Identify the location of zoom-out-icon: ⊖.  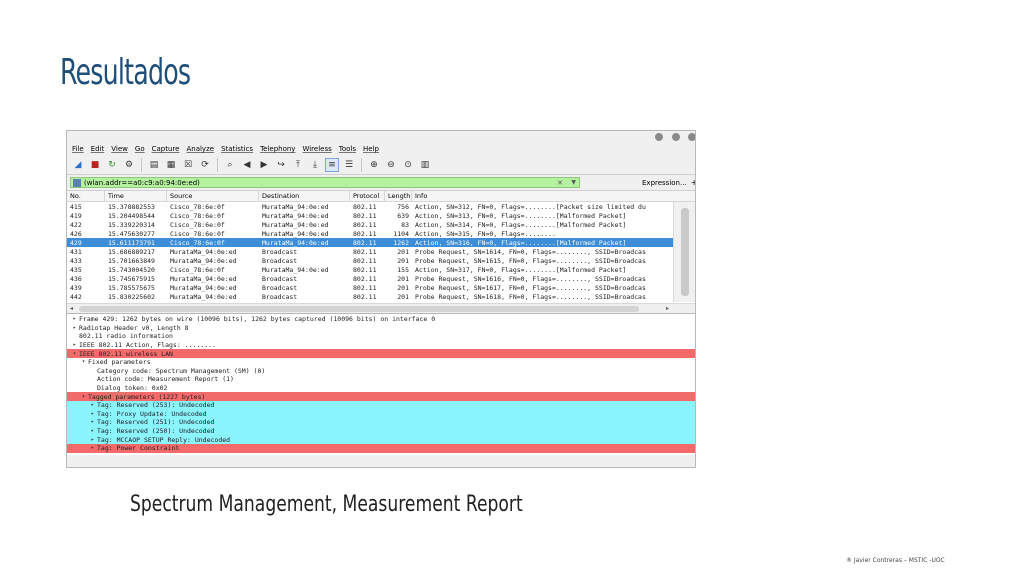
(391, 165).